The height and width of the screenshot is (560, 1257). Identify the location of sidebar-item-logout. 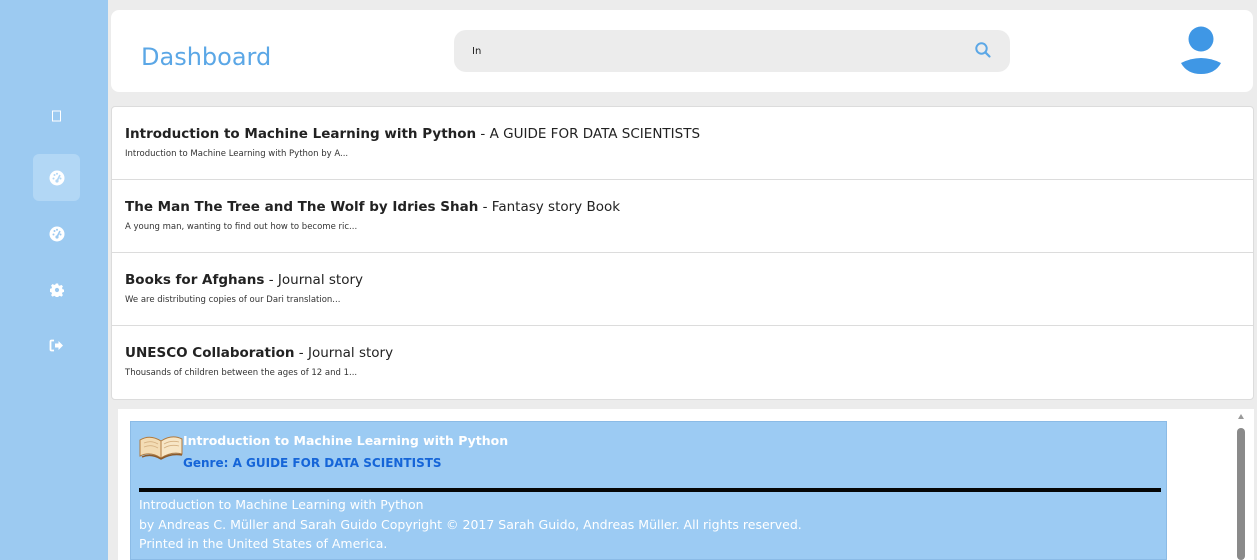
(56, 345).